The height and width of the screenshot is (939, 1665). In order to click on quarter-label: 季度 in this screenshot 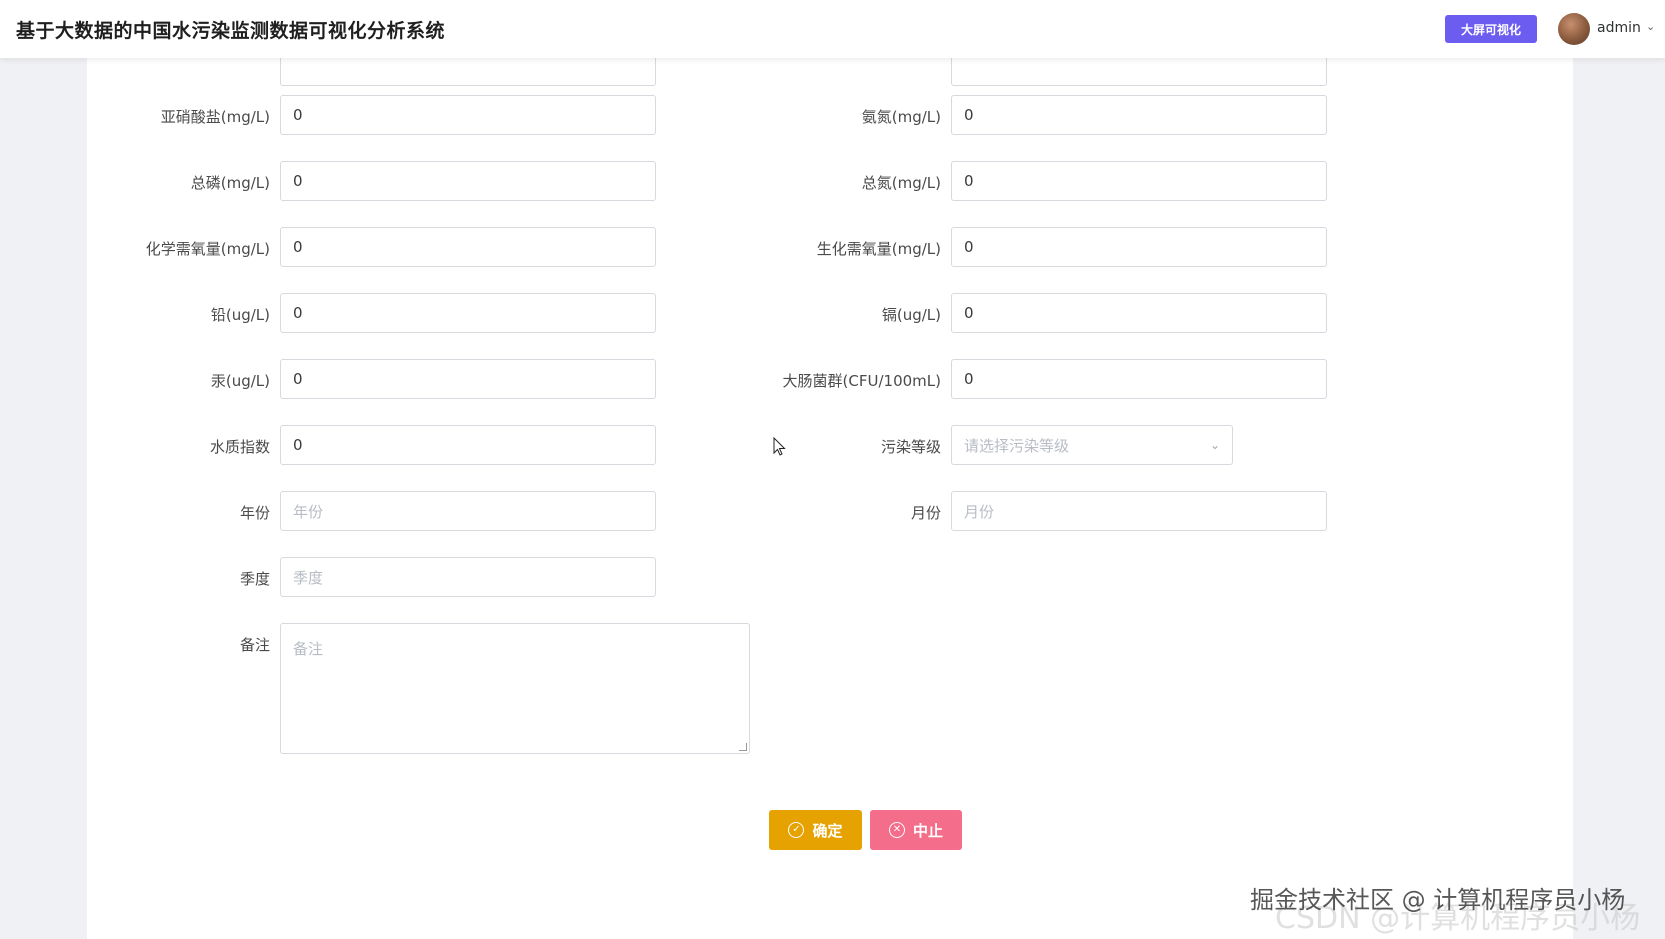, I will do `click(254, 579)`.